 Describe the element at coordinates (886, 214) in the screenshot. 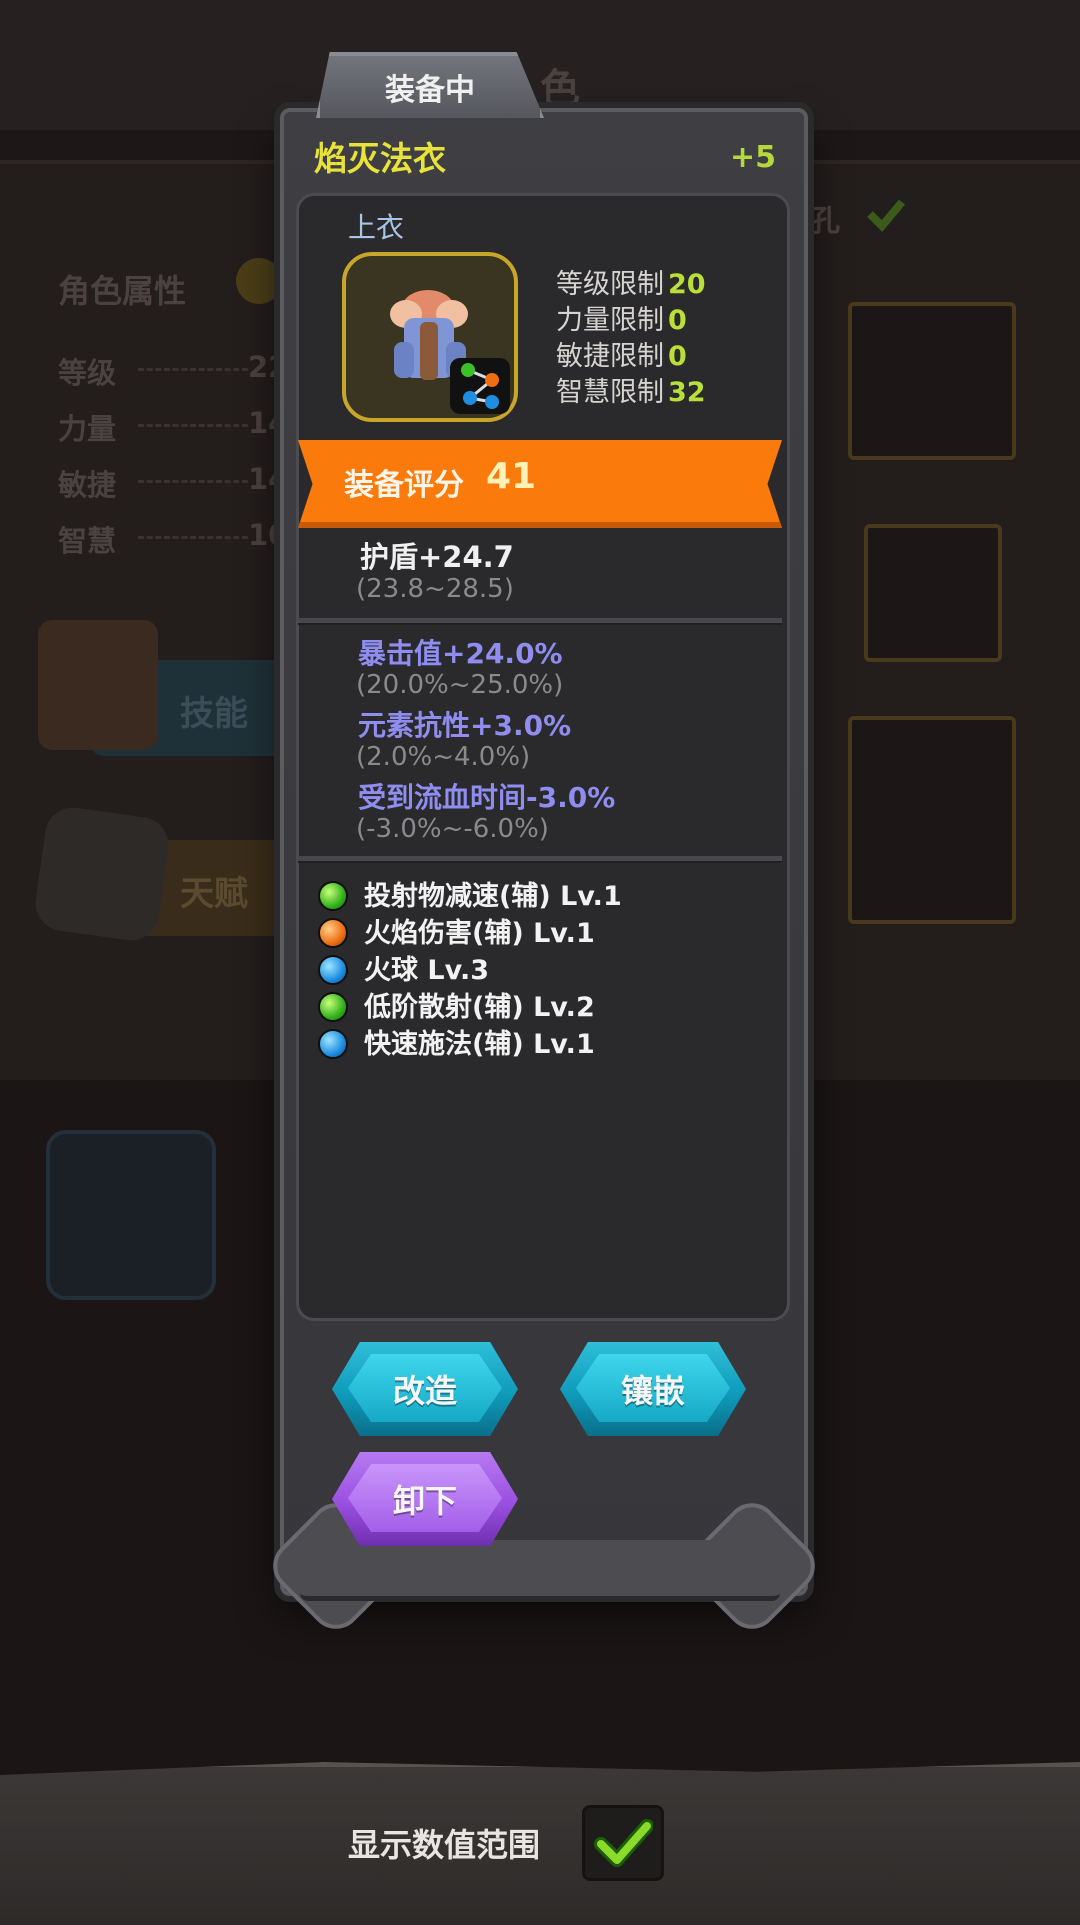

I see `background-checkbox` at that location.